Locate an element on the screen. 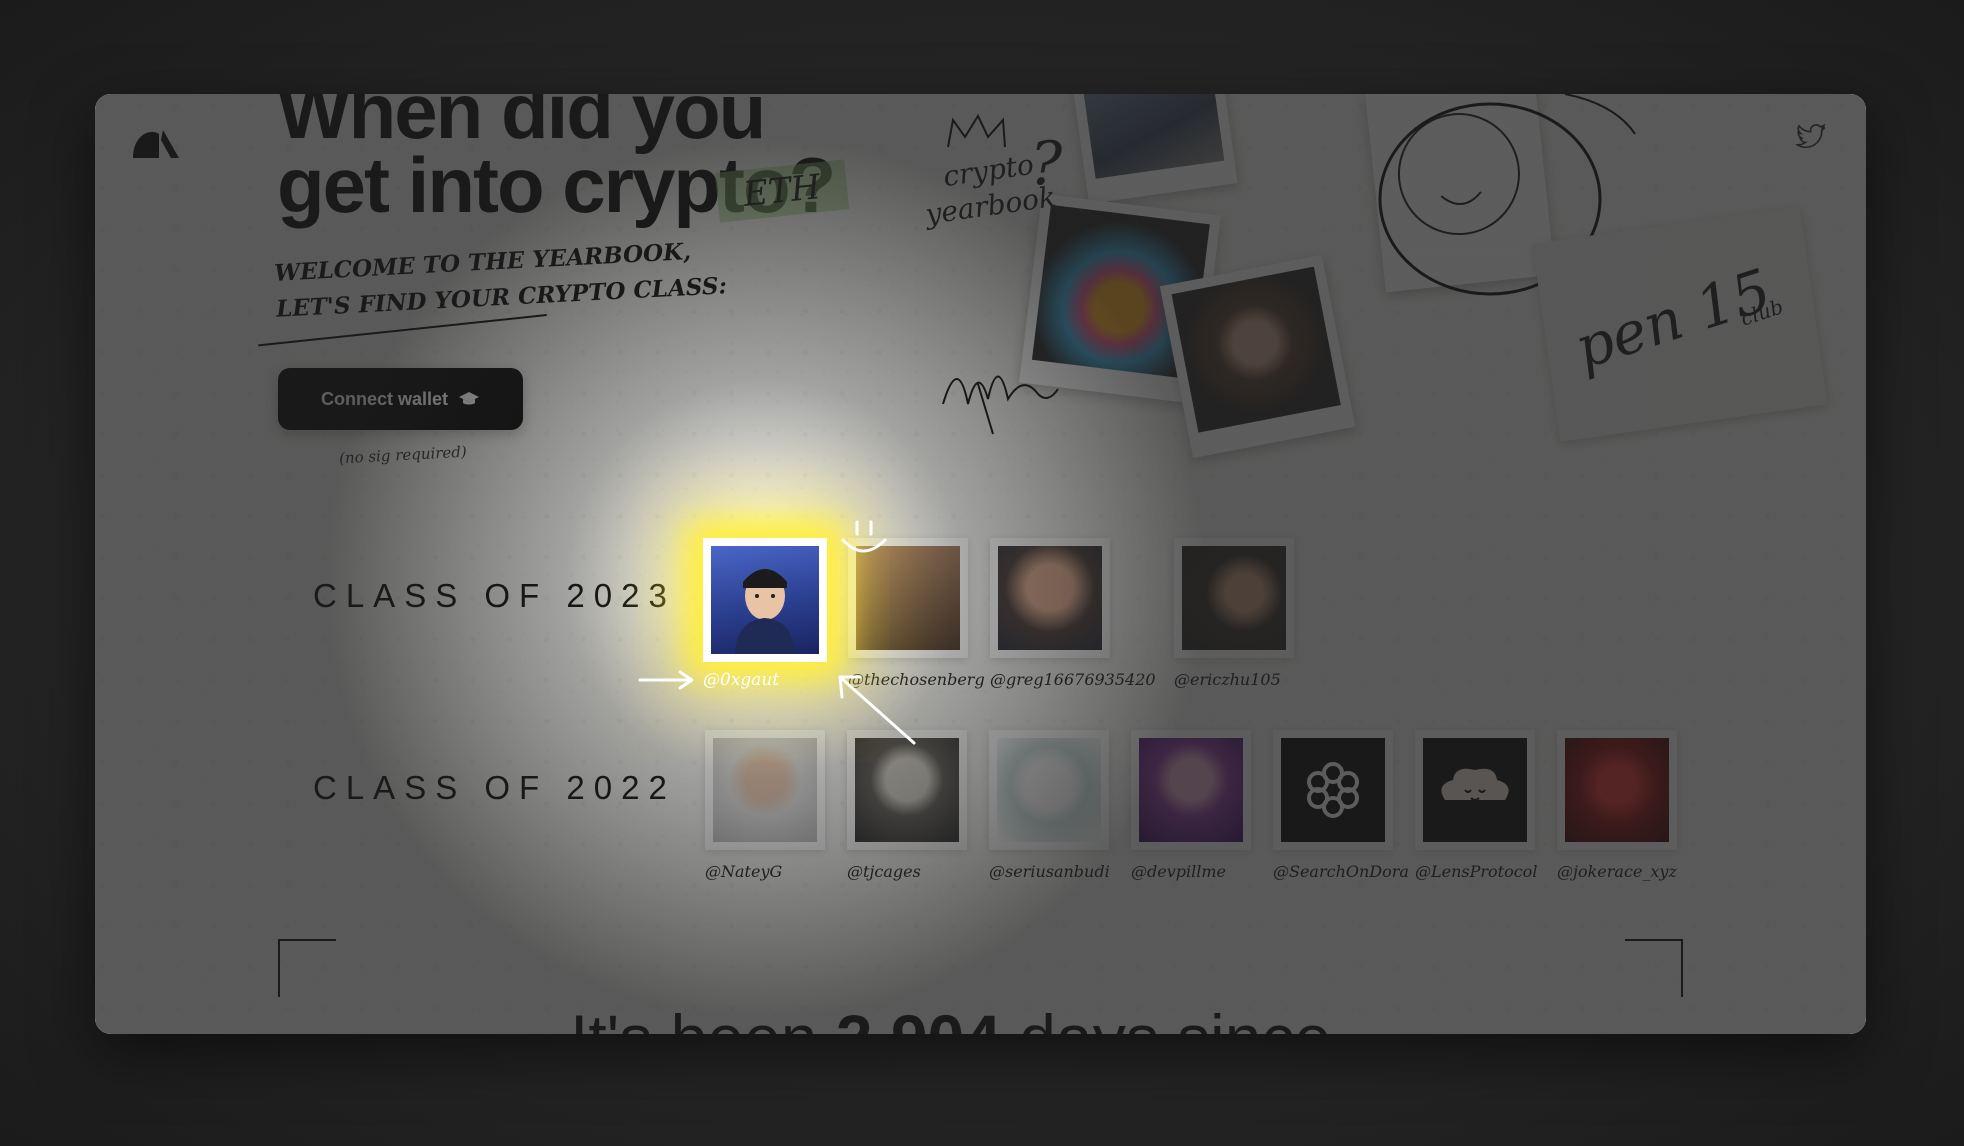 The image size is (1964, 1146). smile-annotation is located at coordinates (864, 536).